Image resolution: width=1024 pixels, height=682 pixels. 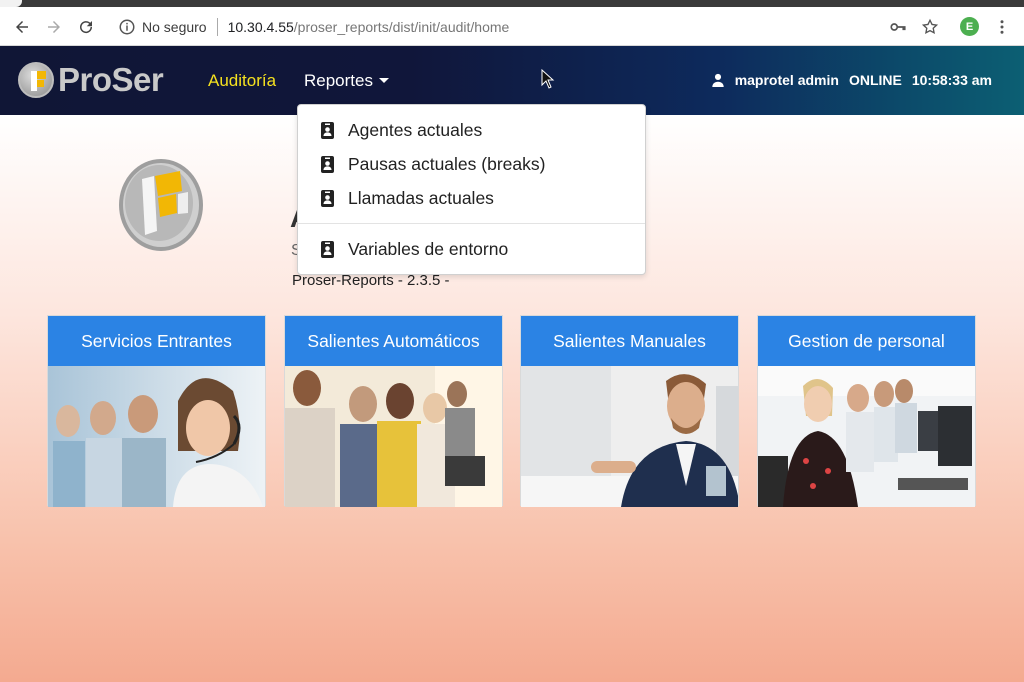 I want to click on back-arrow-icon, so click(x=22, y=27).